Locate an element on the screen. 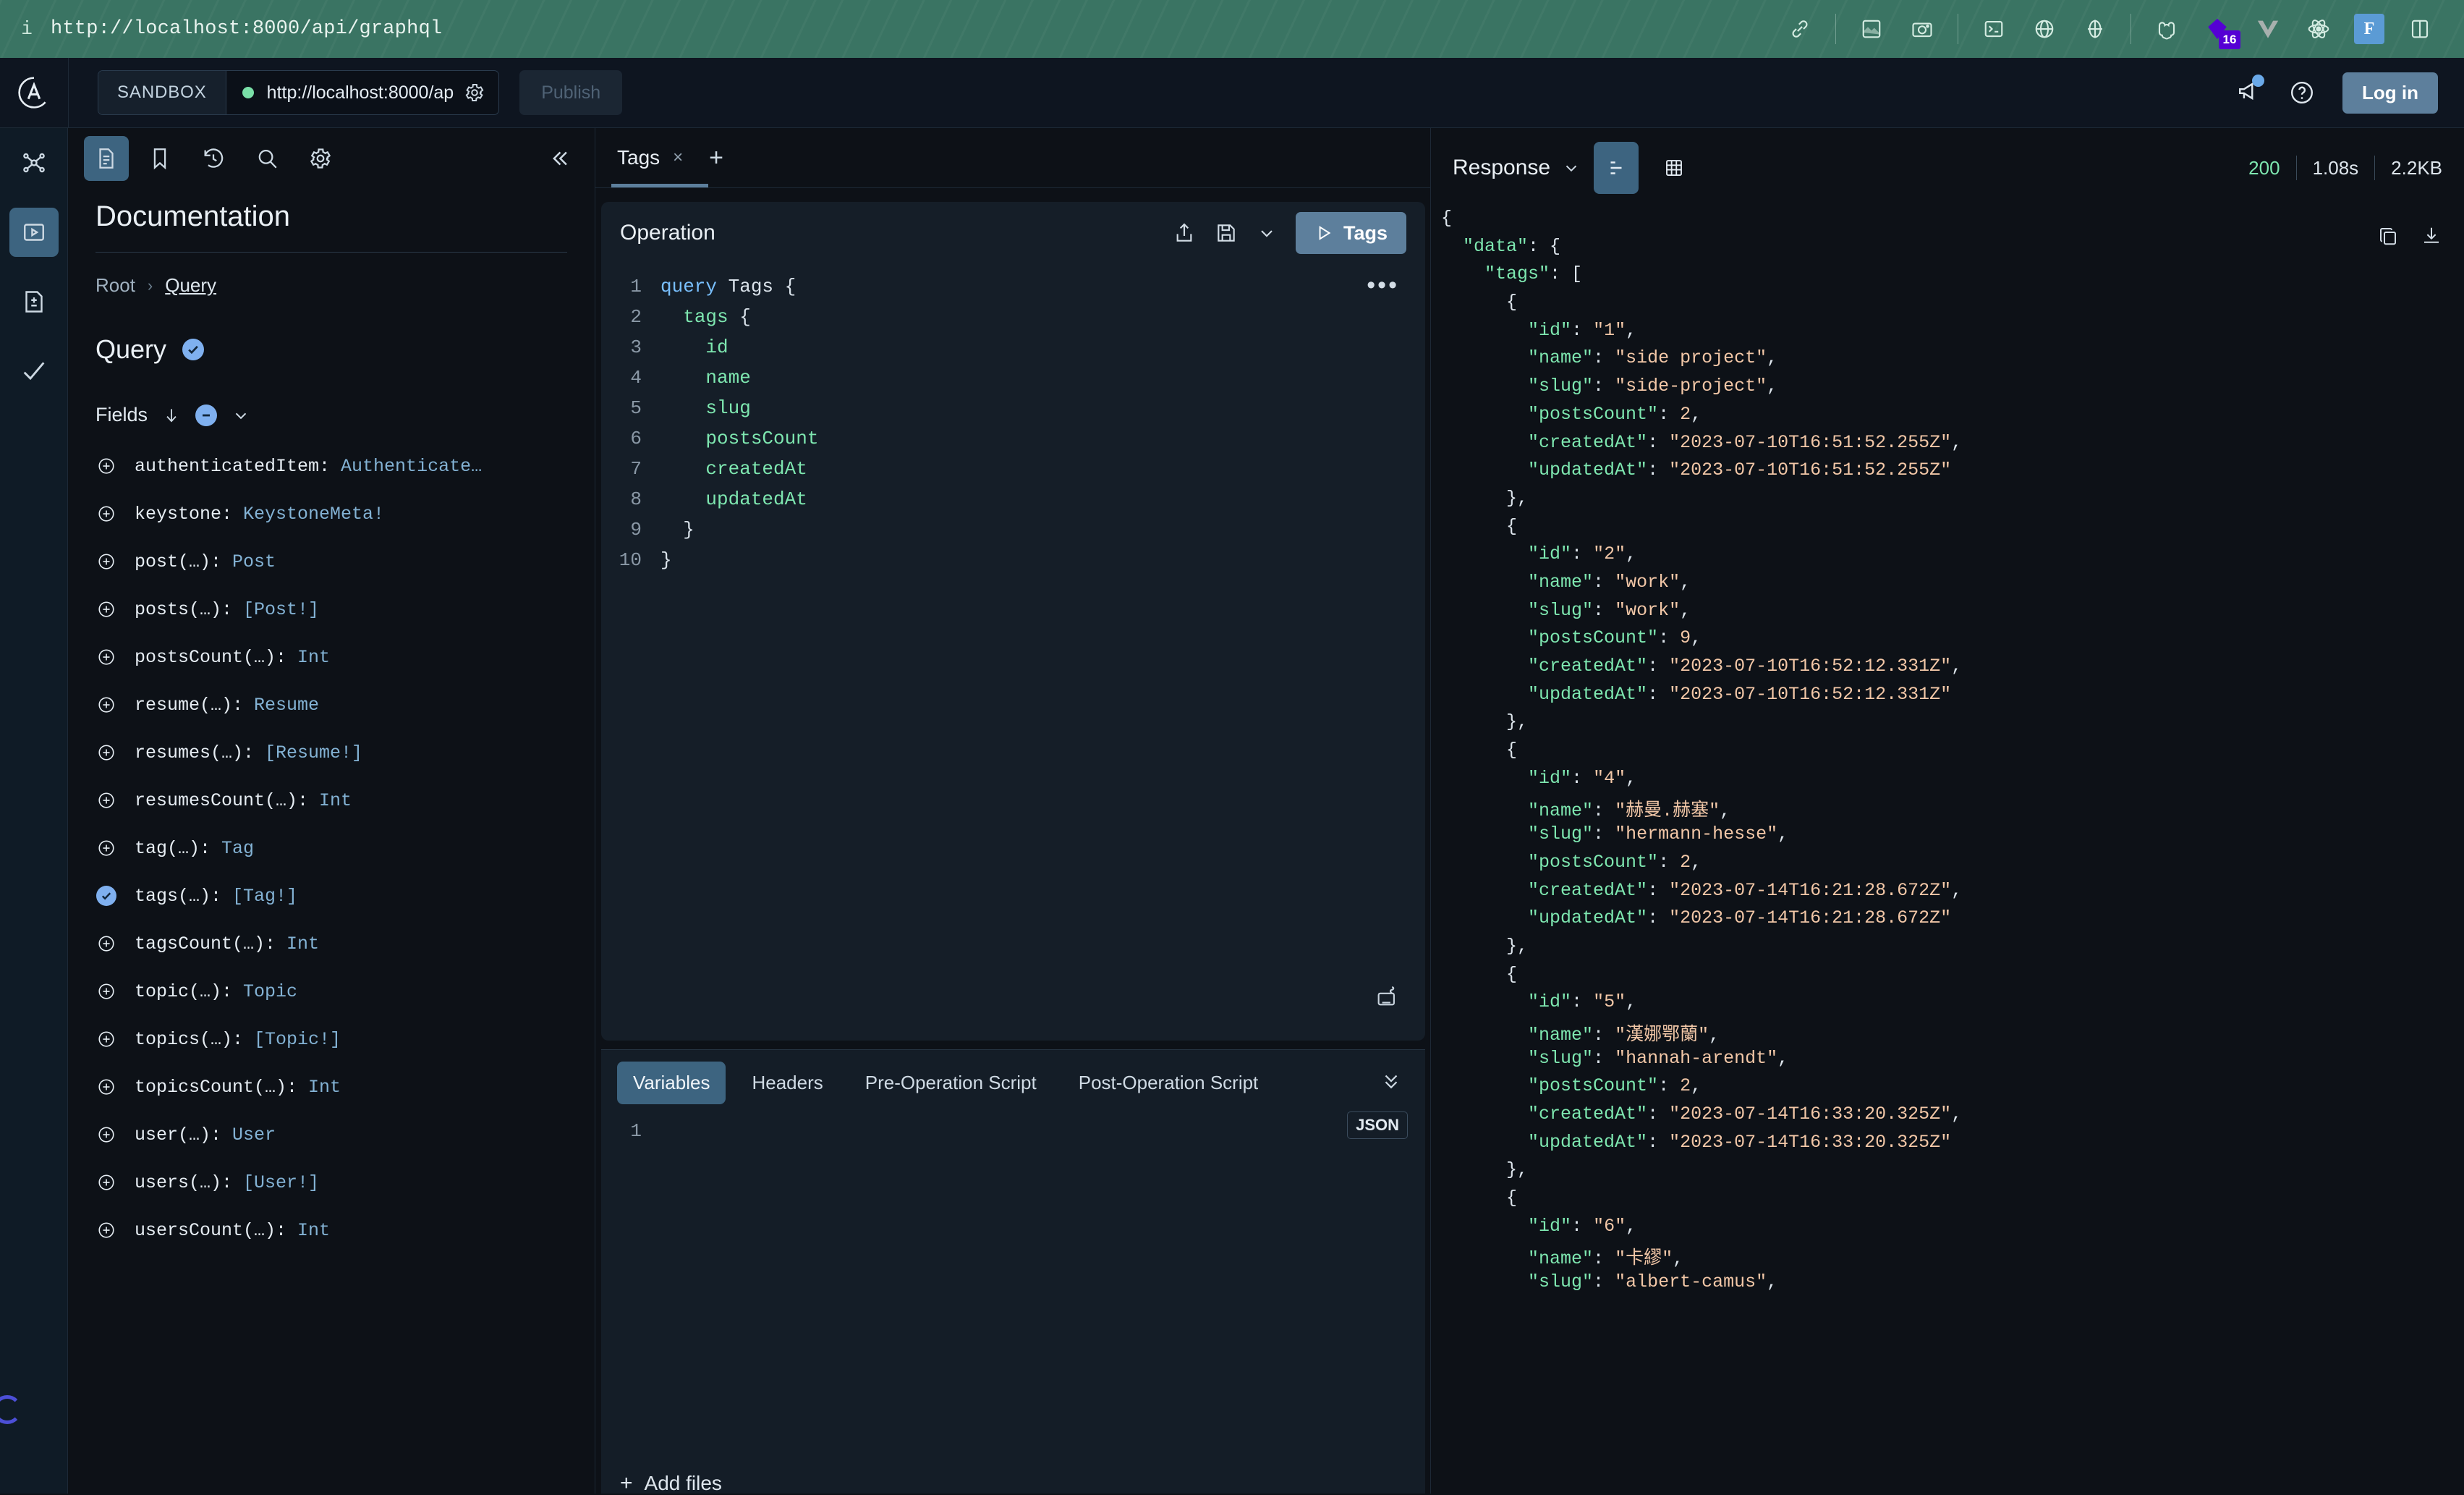 The height and width of the screenshot is (1495, 2464). field-row: tags(…): [Tag!] is located at coordinates (331, 896).